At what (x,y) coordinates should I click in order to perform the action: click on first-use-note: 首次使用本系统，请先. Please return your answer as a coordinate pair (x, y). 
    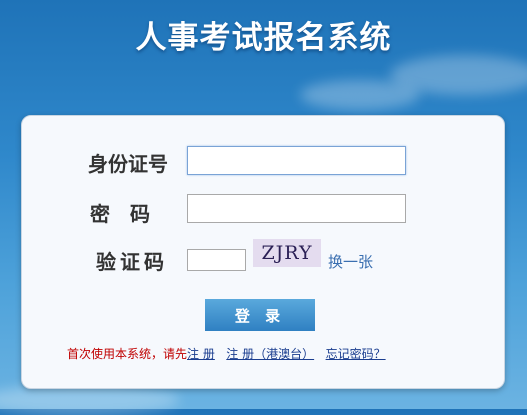
    Looking at the image, I should click on (127, 354).